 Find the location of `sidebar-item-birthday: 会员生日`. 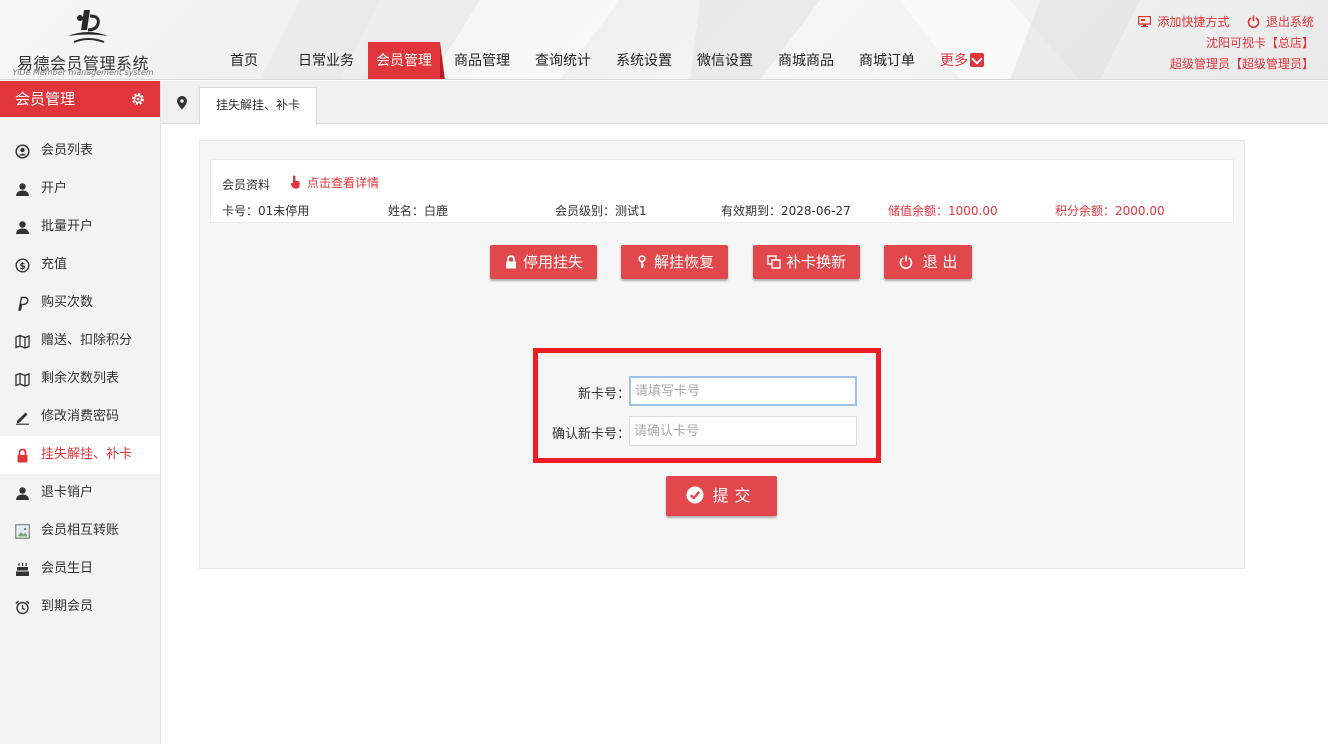

sidebar-item-birthday: 会员生日 is located at coordinates (80, 569).